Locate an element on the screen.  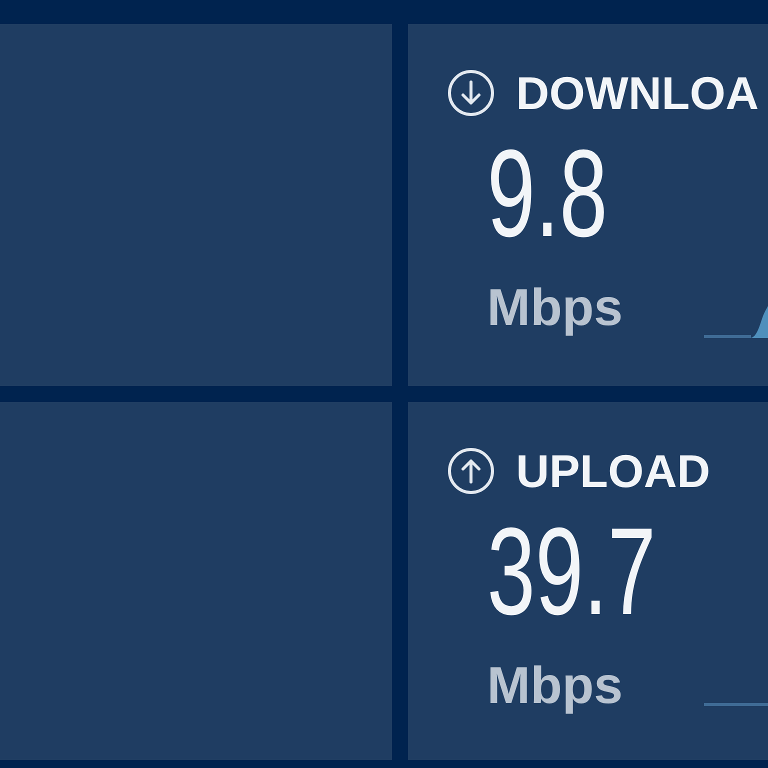
arrow-up-circle-icon is located at coordinates (471, 471).